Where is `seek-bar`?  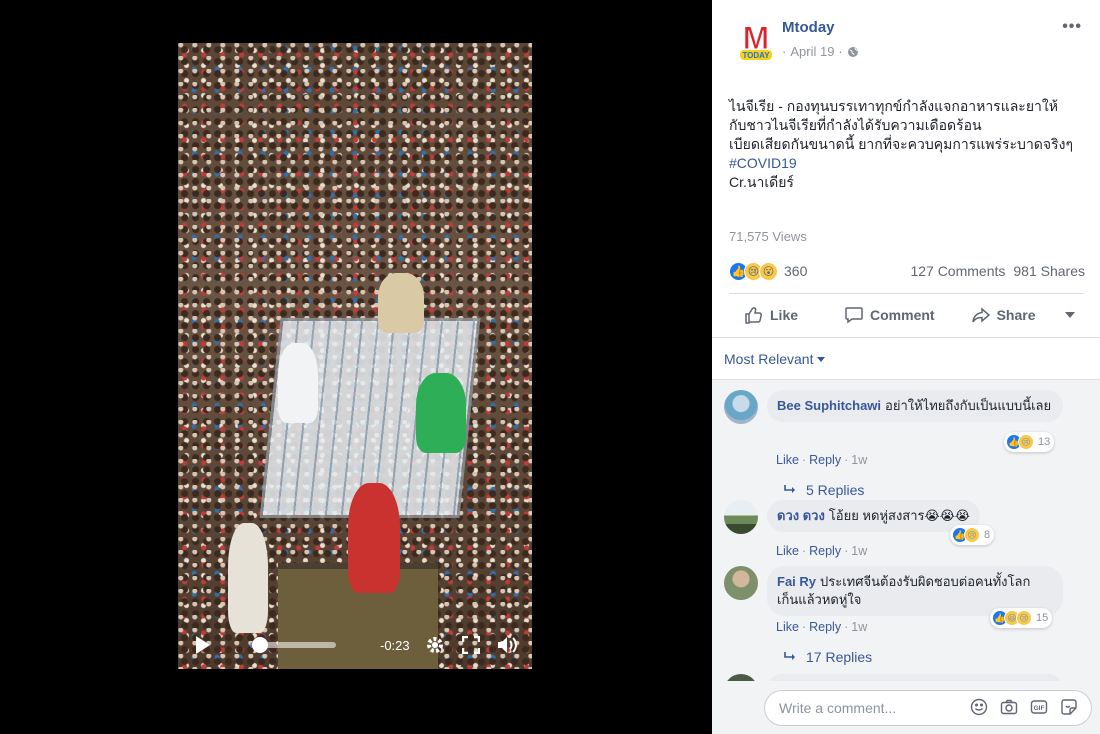 seek-bar is located at coordinates (293, 645).